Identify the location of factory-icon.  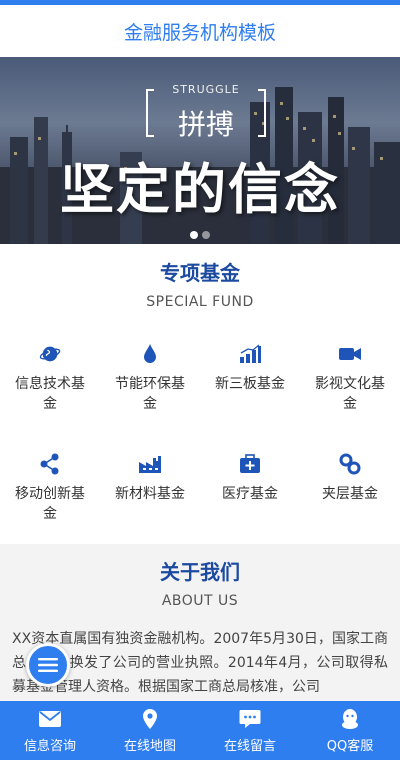
(150, 464).